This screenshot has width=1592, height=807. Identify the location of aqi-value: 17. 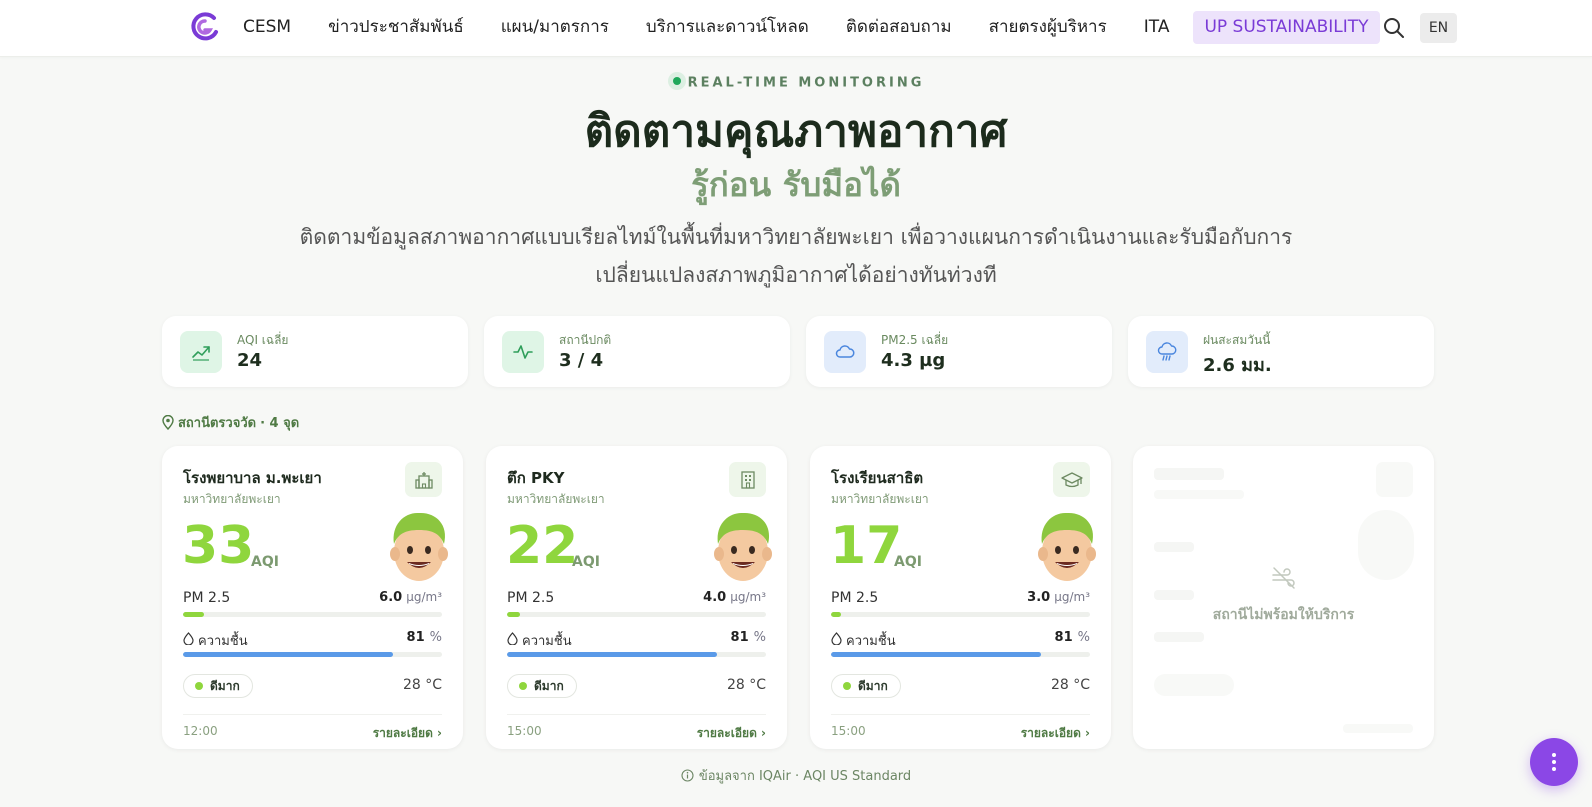
(866, 546).